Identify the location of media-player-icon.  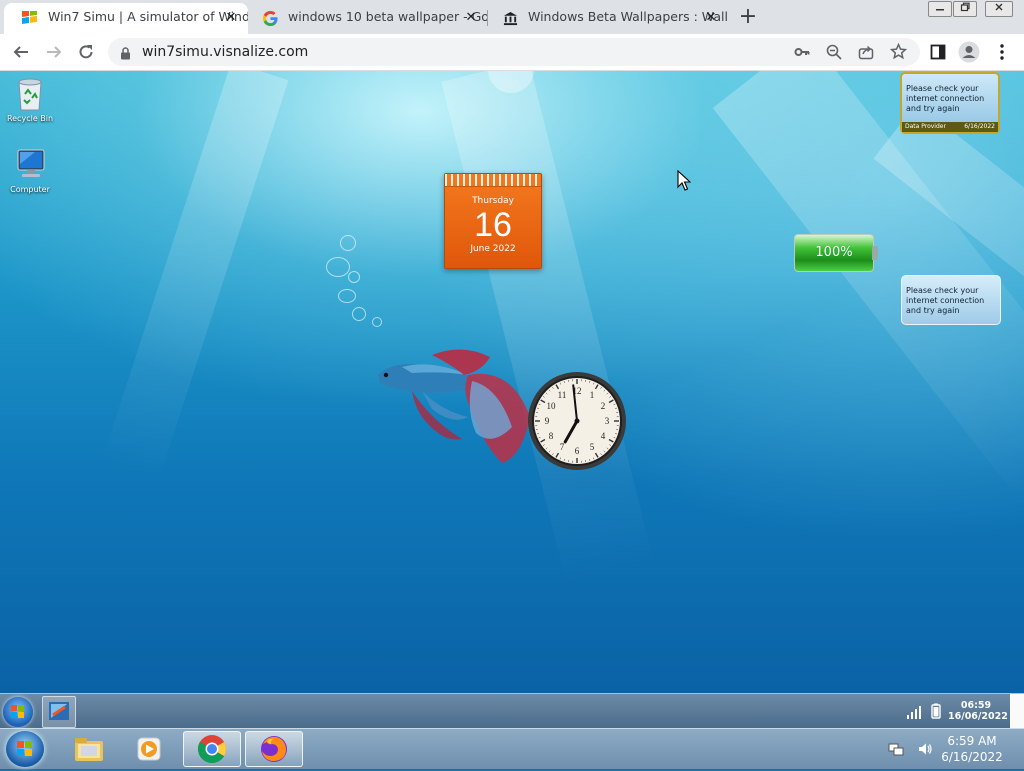
(149, 749).